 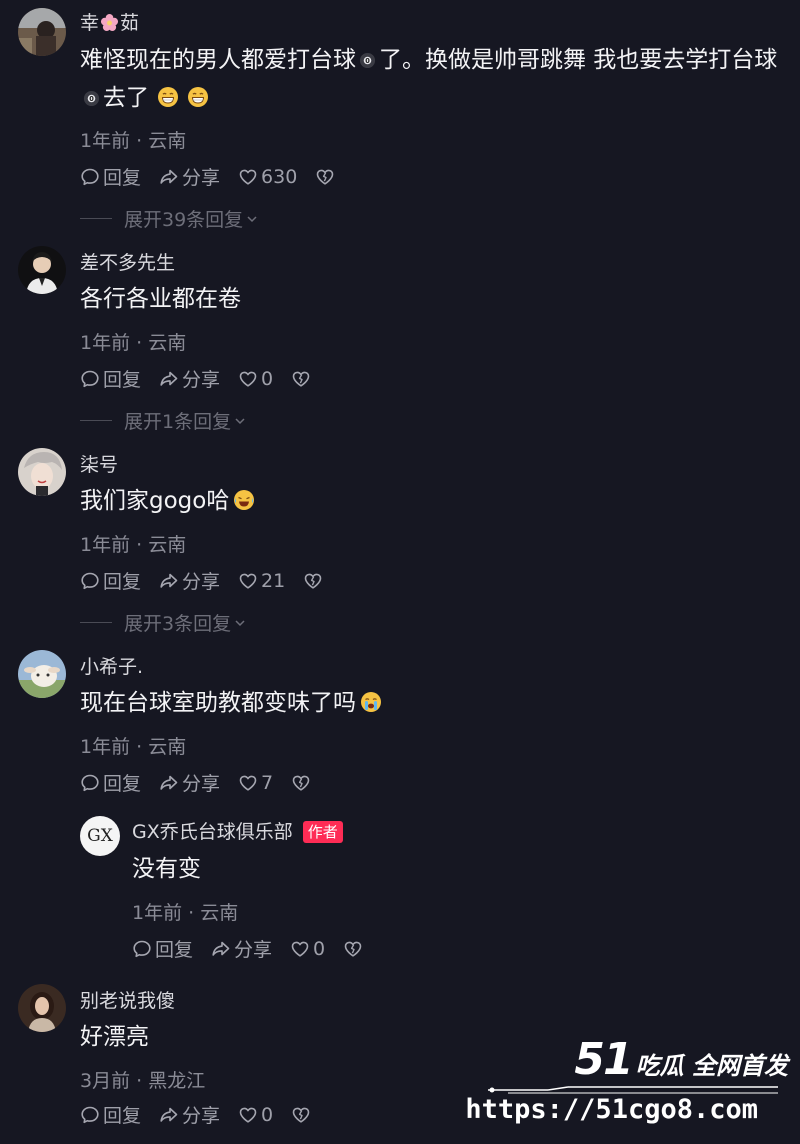 What do you see at coordinates (255, 783) in the screenshot?
I see `like-button: 7` at bounding box center [255, 783].